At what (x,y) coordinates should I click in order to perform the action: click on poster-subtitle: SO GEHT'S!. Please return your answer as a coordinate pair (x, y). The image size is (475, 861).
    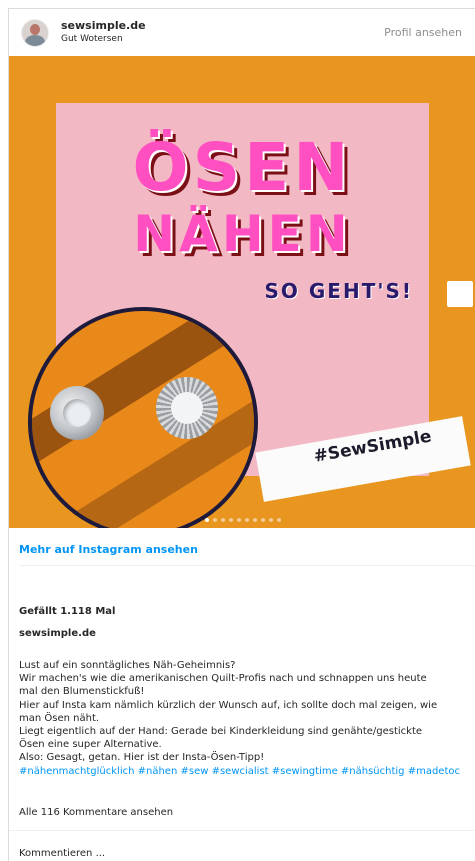
    Looking at the image, I should click on (338, 291).